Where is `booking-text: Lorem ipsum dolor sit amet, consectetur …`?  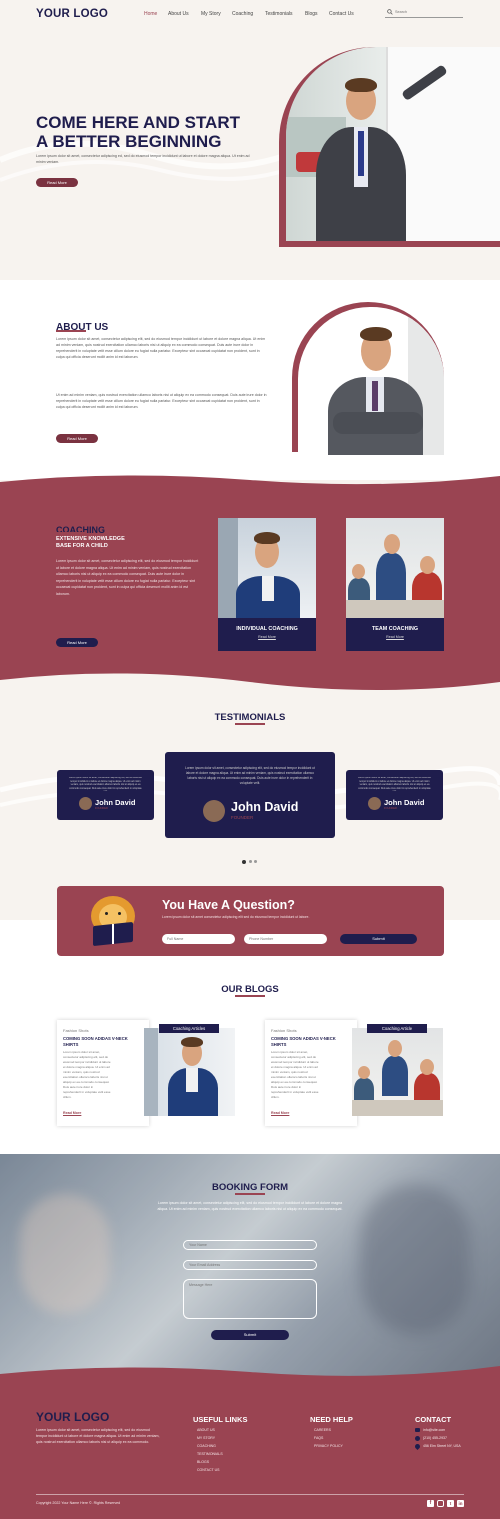 booking-text: Lorem ipsum dolor sit amet, consectetur … is located at coordinates (250, 1206).